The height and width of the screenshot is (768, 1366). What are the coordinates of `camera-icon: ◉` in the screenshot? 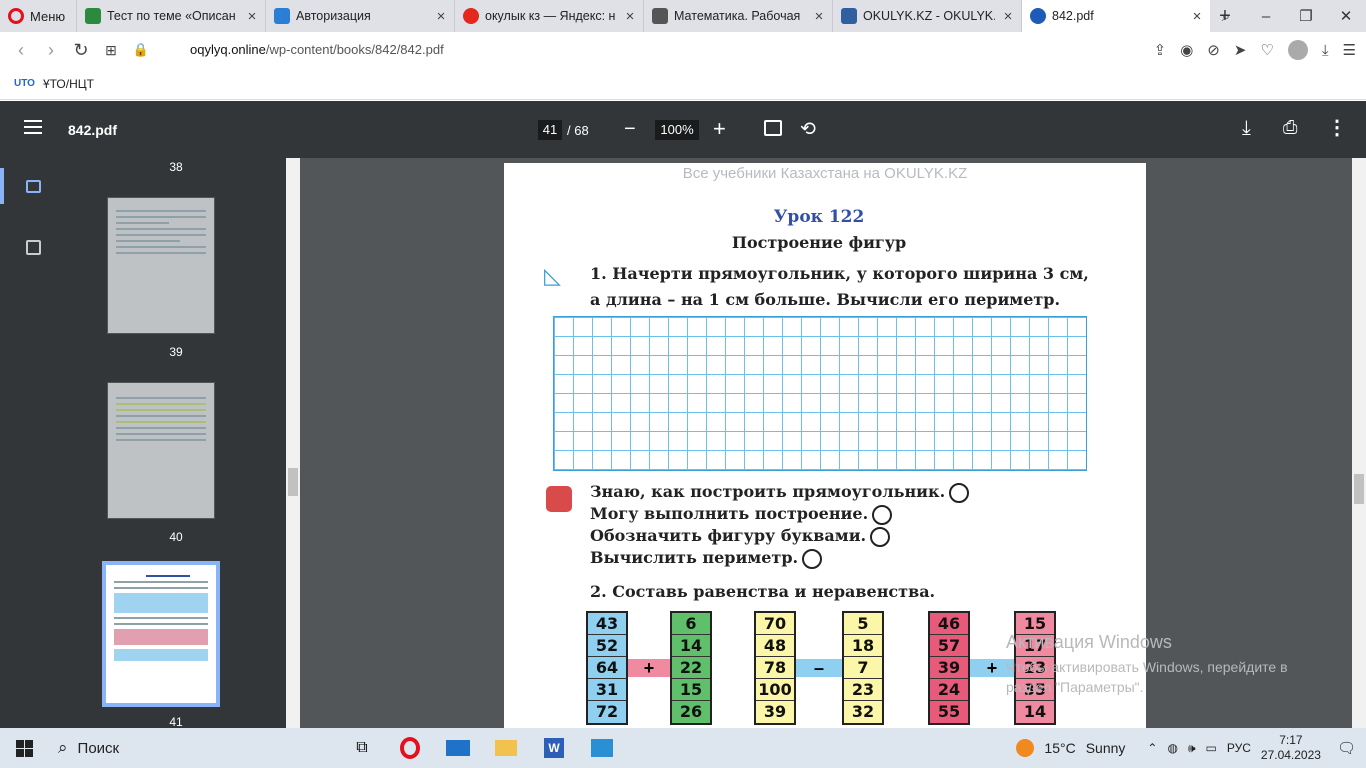 It's located at (1186, 50).